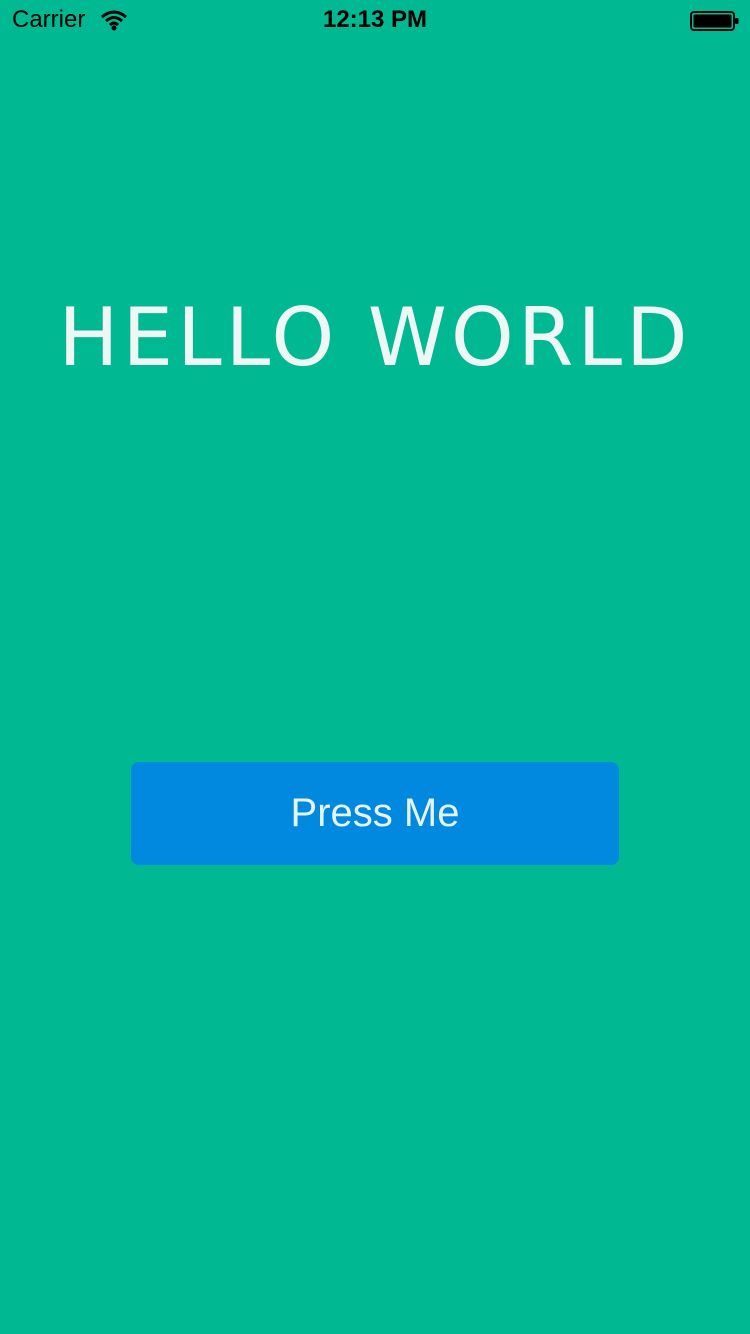 Image resolution: width=750 pixels, height=1334 pixels. I want to click on status-time: 12:13 PM, so click(375, 19).